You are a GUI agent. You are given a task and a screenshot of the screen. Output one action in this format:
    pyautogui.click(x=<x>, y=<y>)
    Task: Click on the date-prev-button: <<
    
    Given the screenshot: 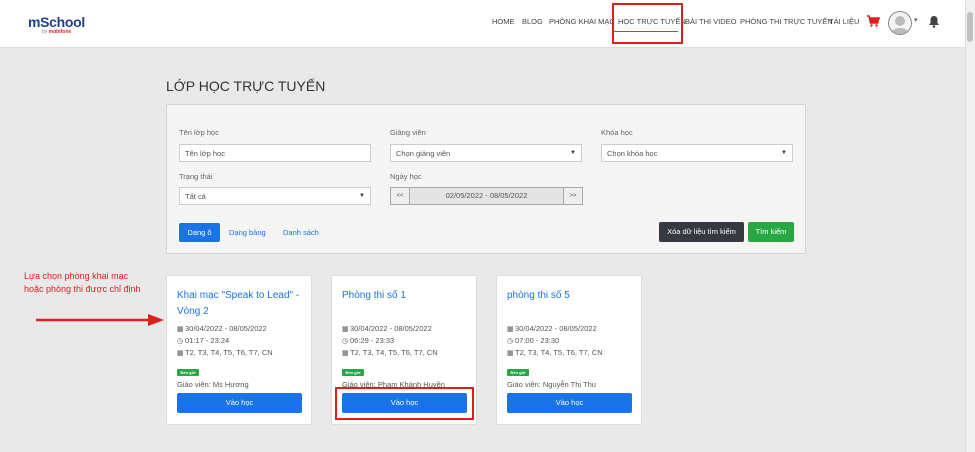 What is the action you would take?
    pyautogui.click(x=400, y=196)
    